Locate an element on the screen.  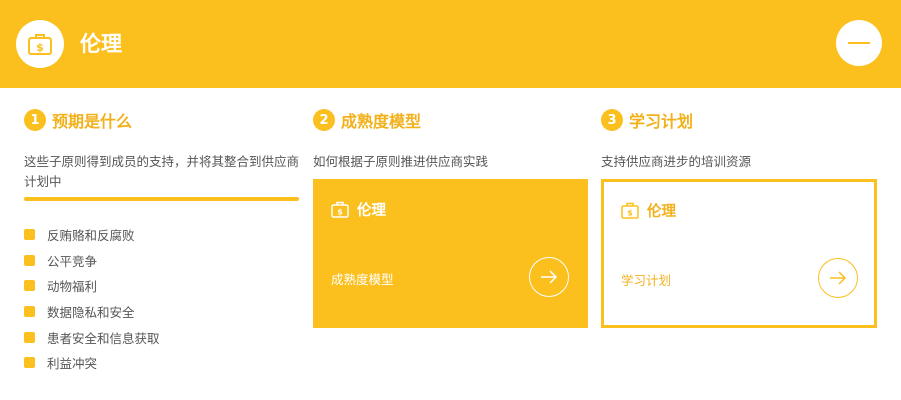
card-link-label: 学习计划 is located at coordinates (646, 280).